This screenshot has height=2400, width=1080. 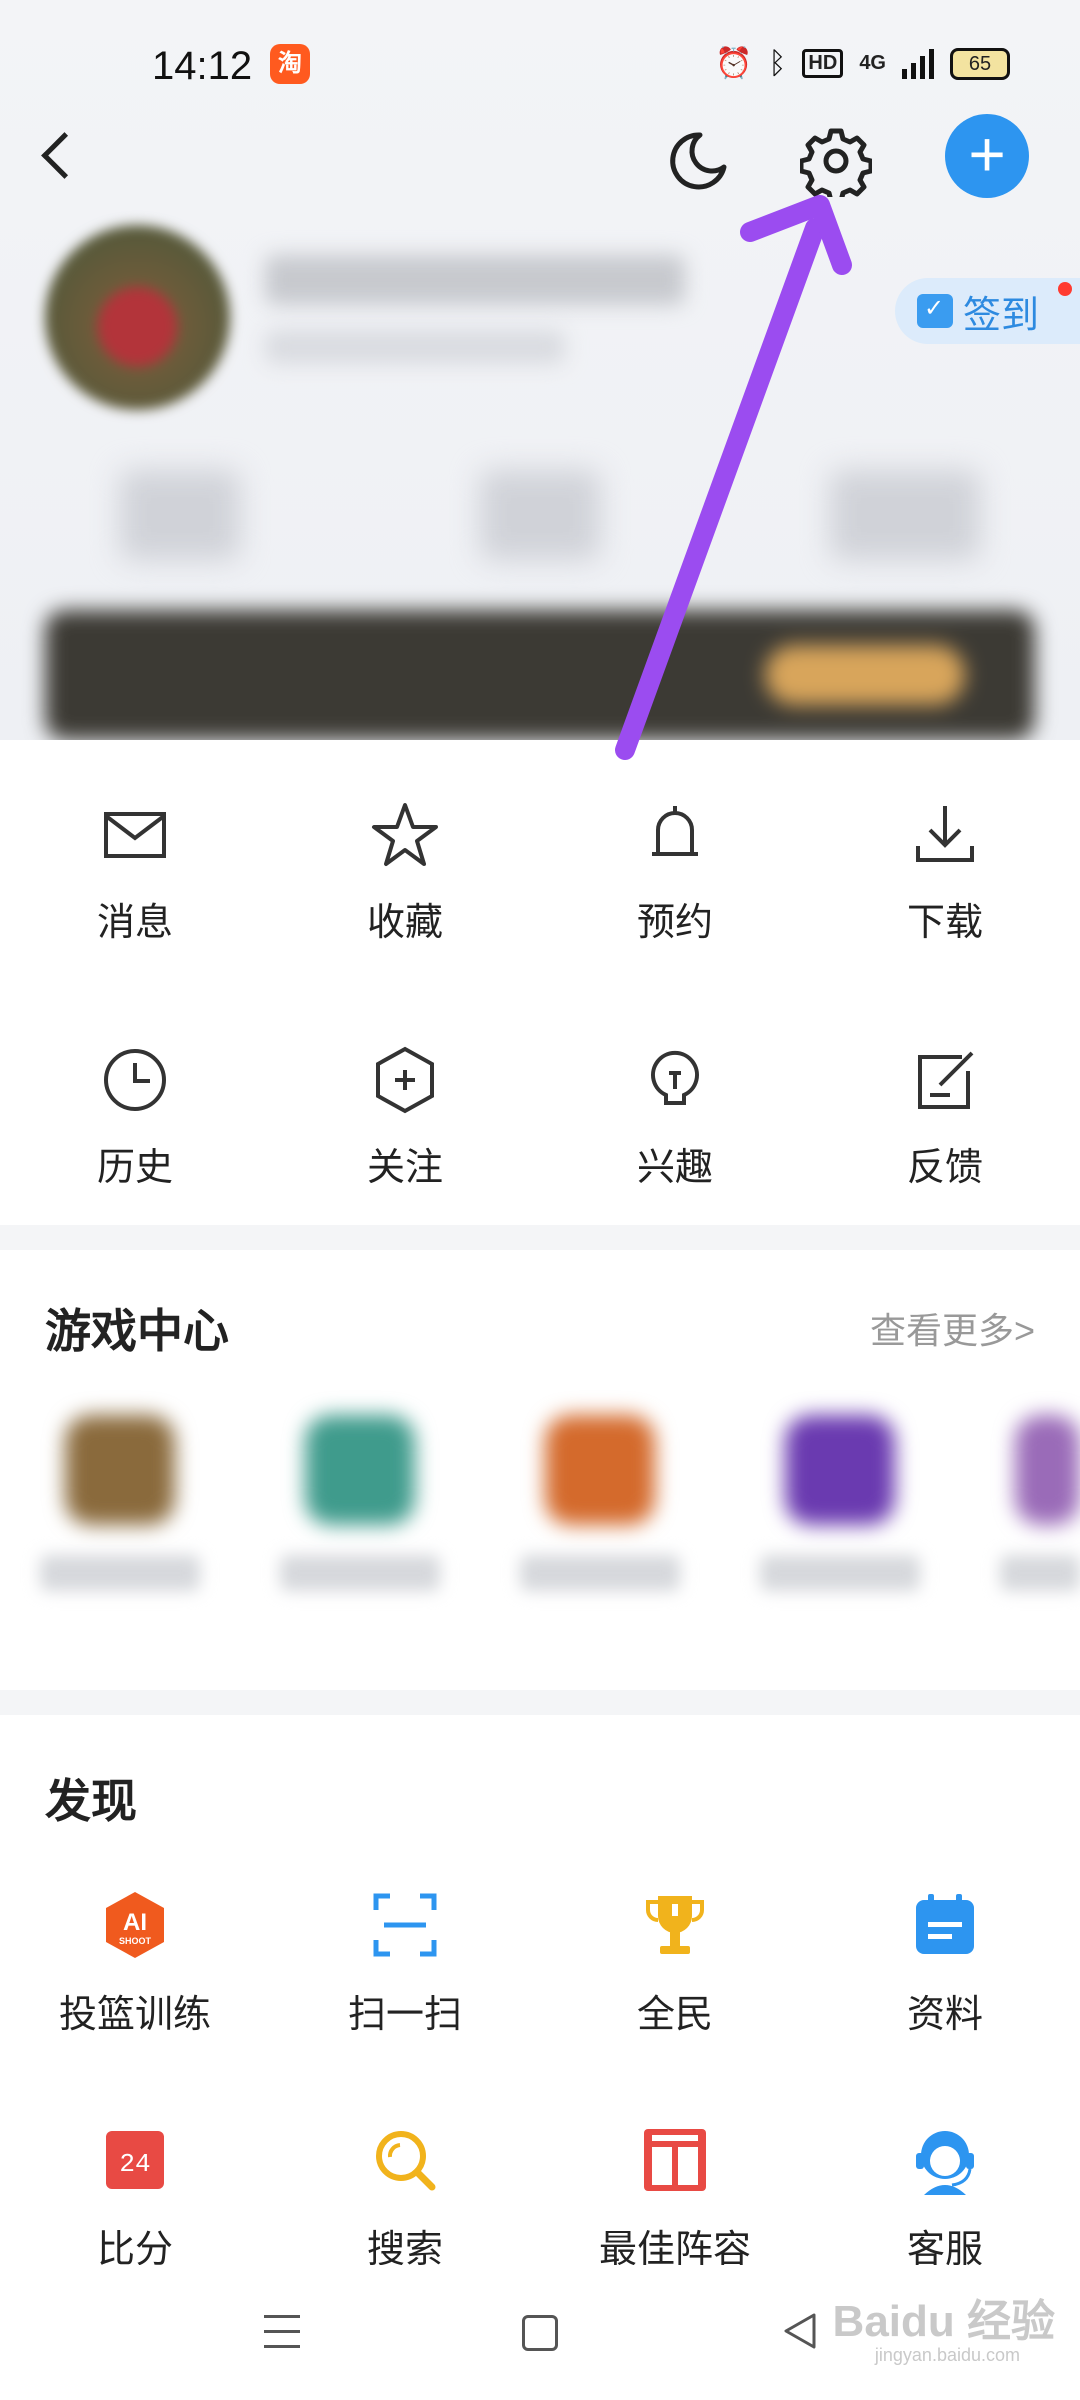 I want to click on menu-label: 预约, so click(x=674, y=923).